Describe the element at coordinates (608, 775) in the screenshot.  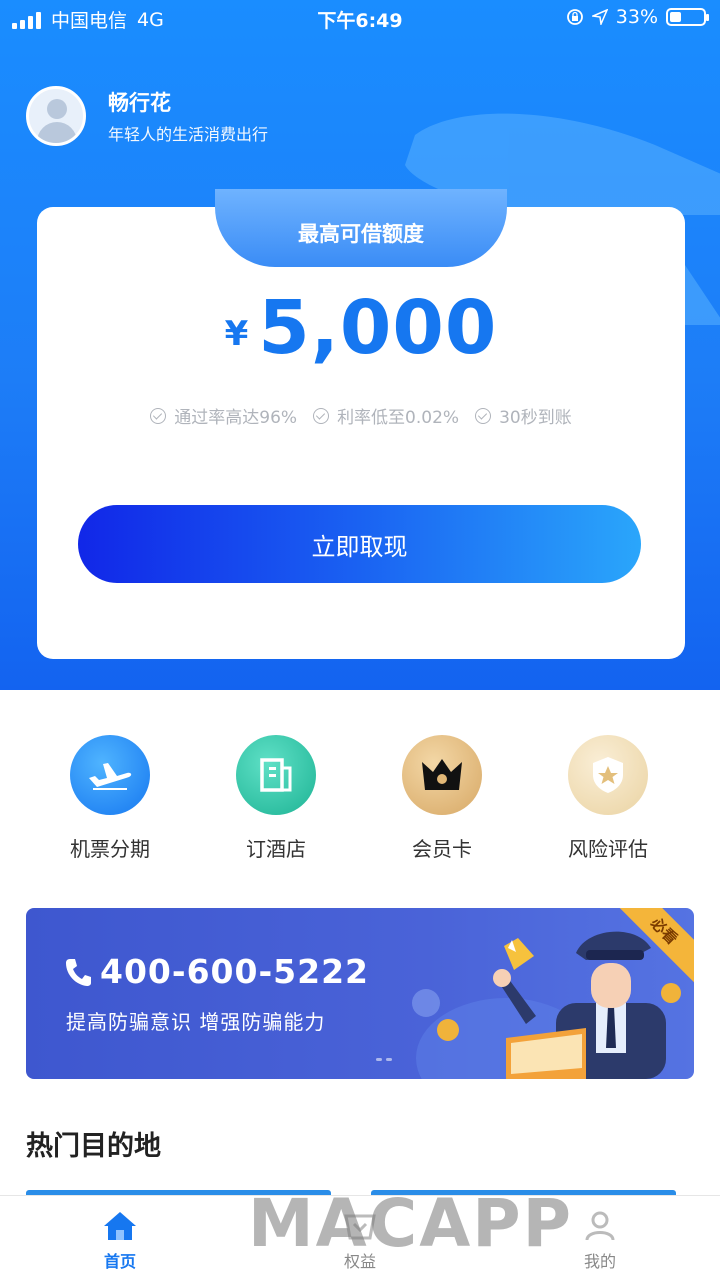
I see `shield-star-icon` at that location.